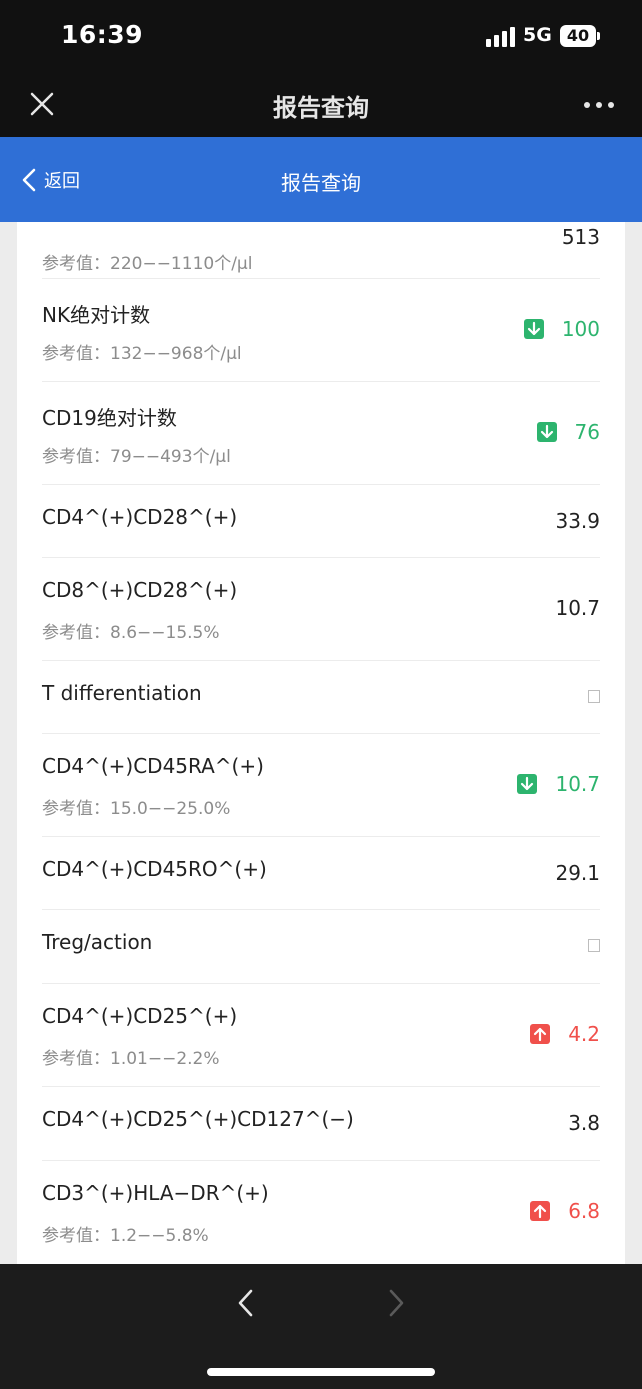 The image size is (642, 1389). What do you see at coordinates (154, 869) in the screenshot?
I see `item-name: CD4^(+)CD45RO^(+)` at bounding box center [154, 869].